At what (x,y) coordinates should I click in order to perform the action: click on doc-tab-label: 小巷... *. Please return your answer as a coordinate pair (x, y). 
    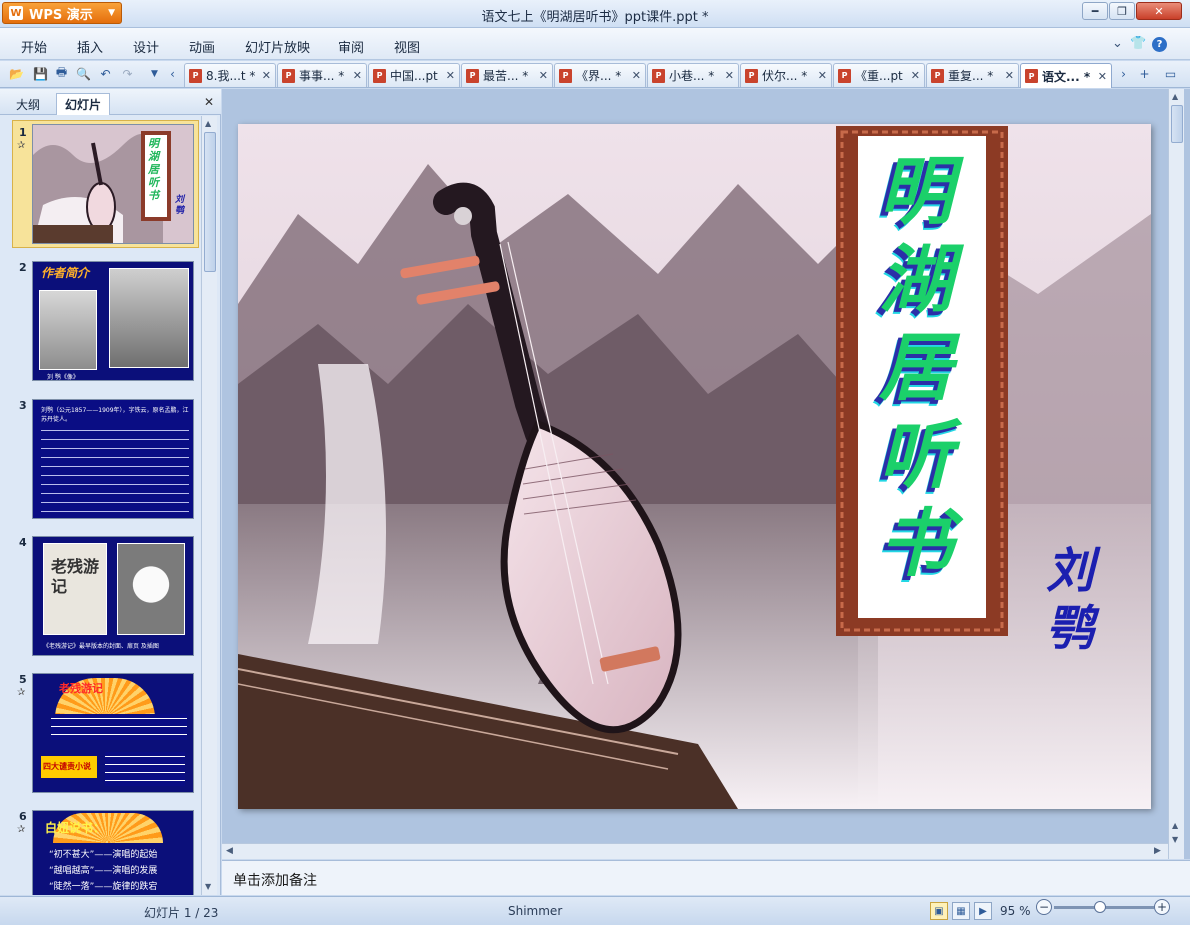
    Looking at the image, I should click on (692, 76).